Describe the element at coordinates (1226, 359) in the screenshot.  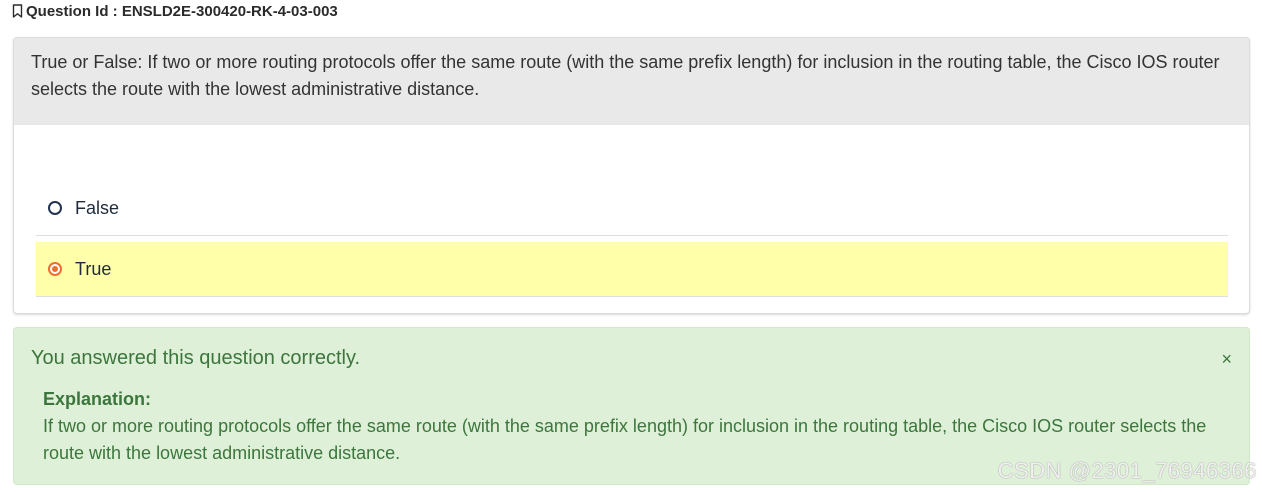
I see `close-icon: ×` at that location.